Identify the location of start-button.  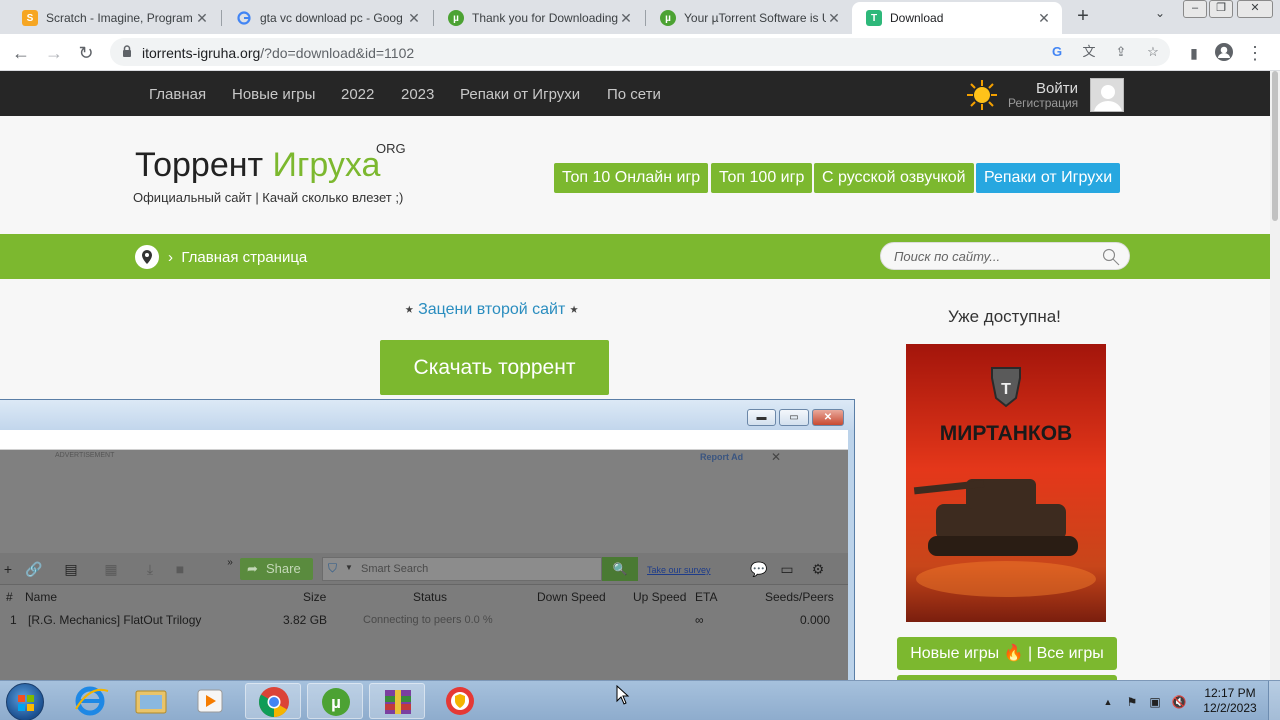
(25, 701).